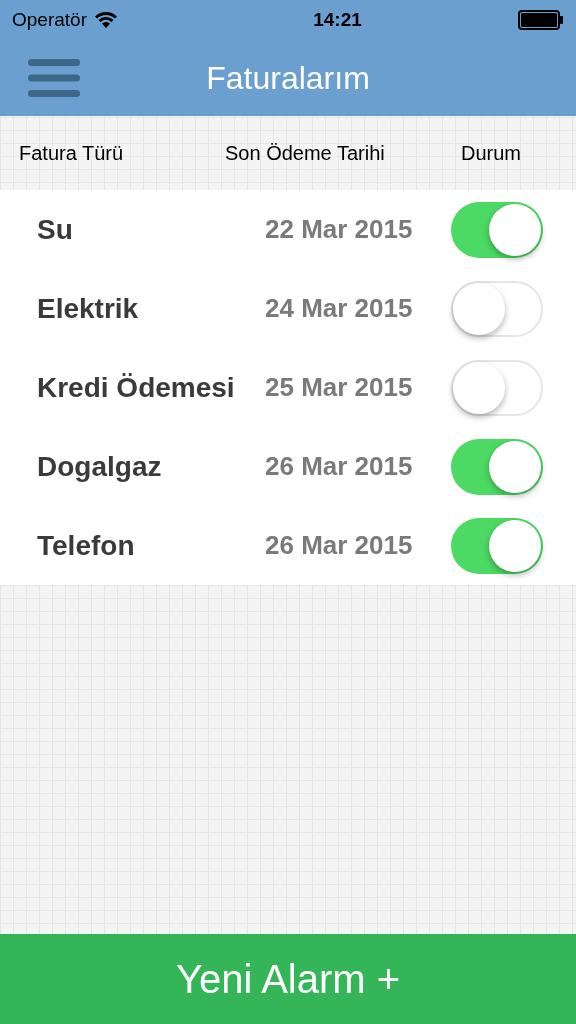 The image size is (576, 1024). What do you see at coordinates (339, 229) in the screenshot?
I see `due-date: 22 Mar 2015` at bounding box center [339, 229].